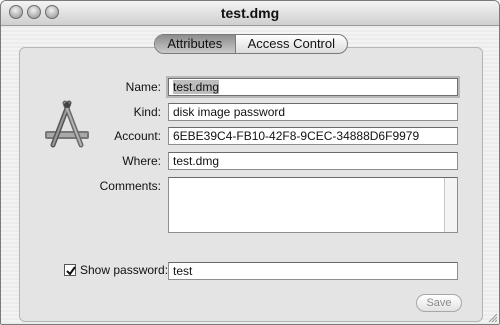 This screenshot has height=325, width=500. Describe the element at coordinates (124, 270) in the screenshot. I see `show-password-label: Show password:` at that location.